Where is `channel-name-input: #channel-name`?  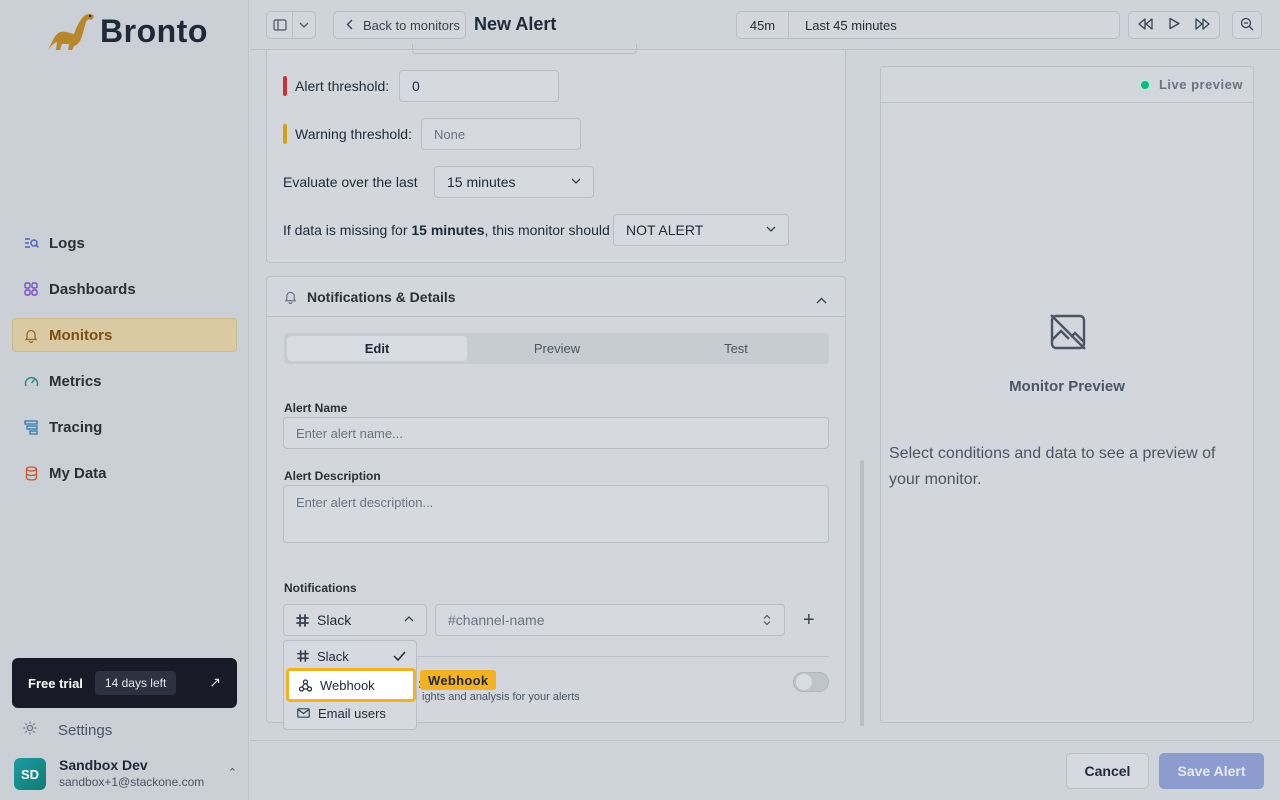
channel-name-input: #channel-name is located at coordinates (610, 620).